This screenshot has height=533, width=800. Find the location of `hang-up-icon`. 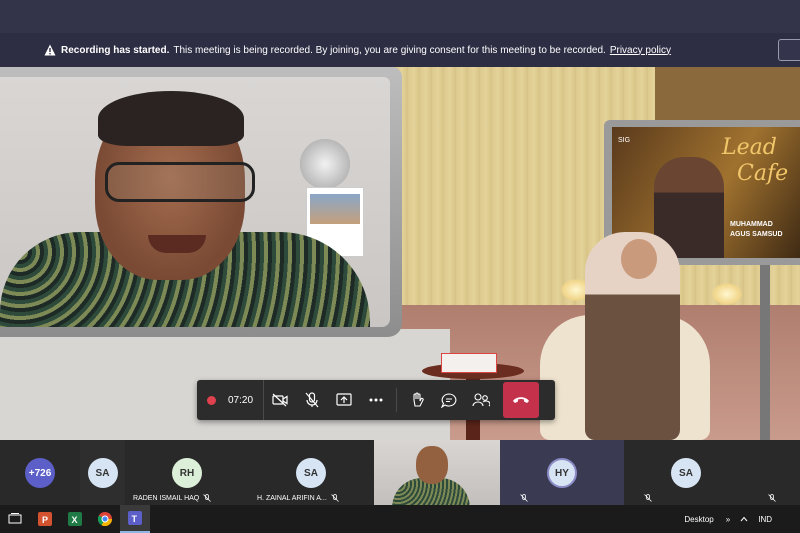

hang-up-icon is located at coordinates (521, 400).